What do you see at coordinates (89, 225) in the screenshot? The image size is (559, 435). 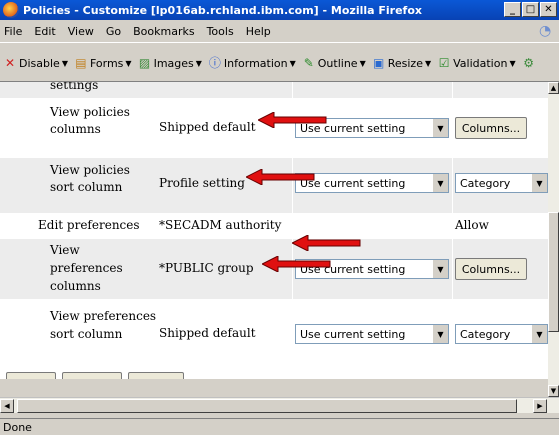 I see `row-name: Edit preferences` at bounding box center [89, 225].